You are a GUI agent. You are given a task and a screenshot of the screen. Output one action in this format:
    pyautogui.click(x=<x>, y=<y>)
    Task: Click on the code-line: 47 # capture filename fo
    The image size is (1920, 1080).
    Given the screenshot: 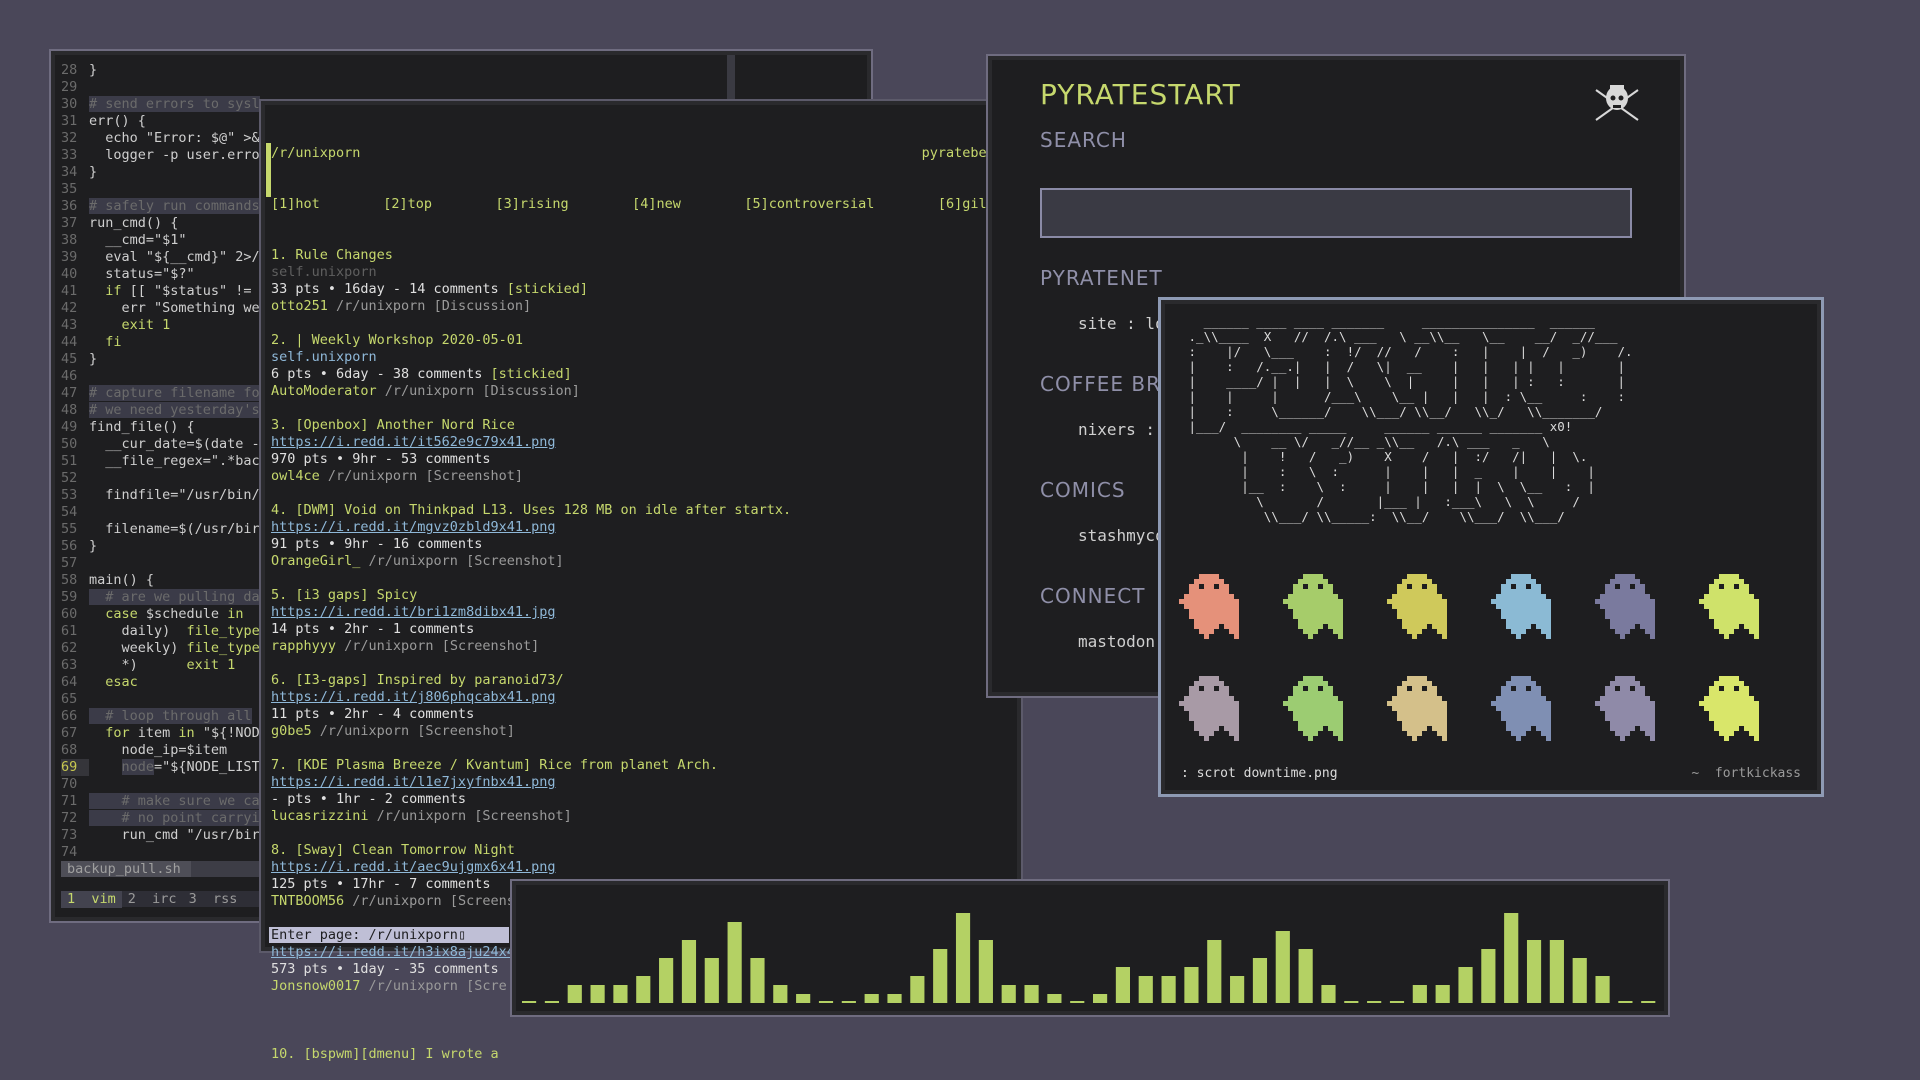 What is the action you would take?
    pyautogui.click(x=166, y=393)
    